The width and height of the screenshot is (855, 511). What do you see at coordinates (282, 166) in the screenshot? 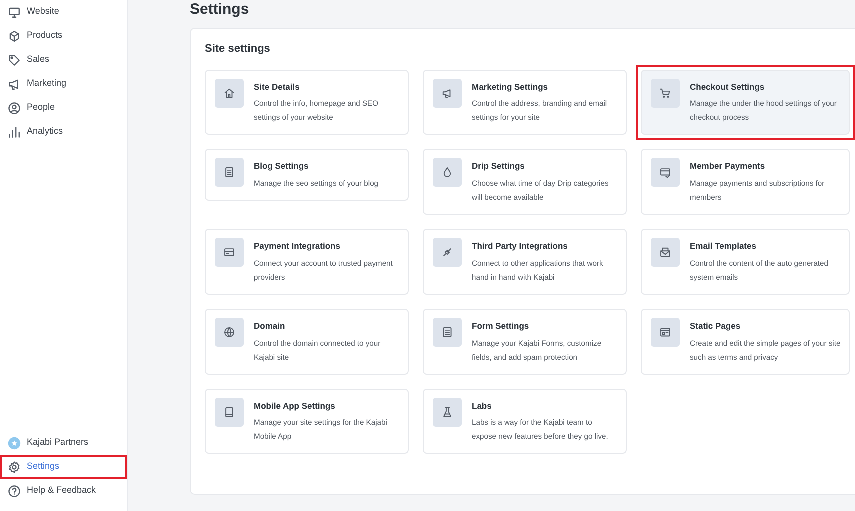
I see `card-title: Blog Settings` at bounding box center [282, 166].